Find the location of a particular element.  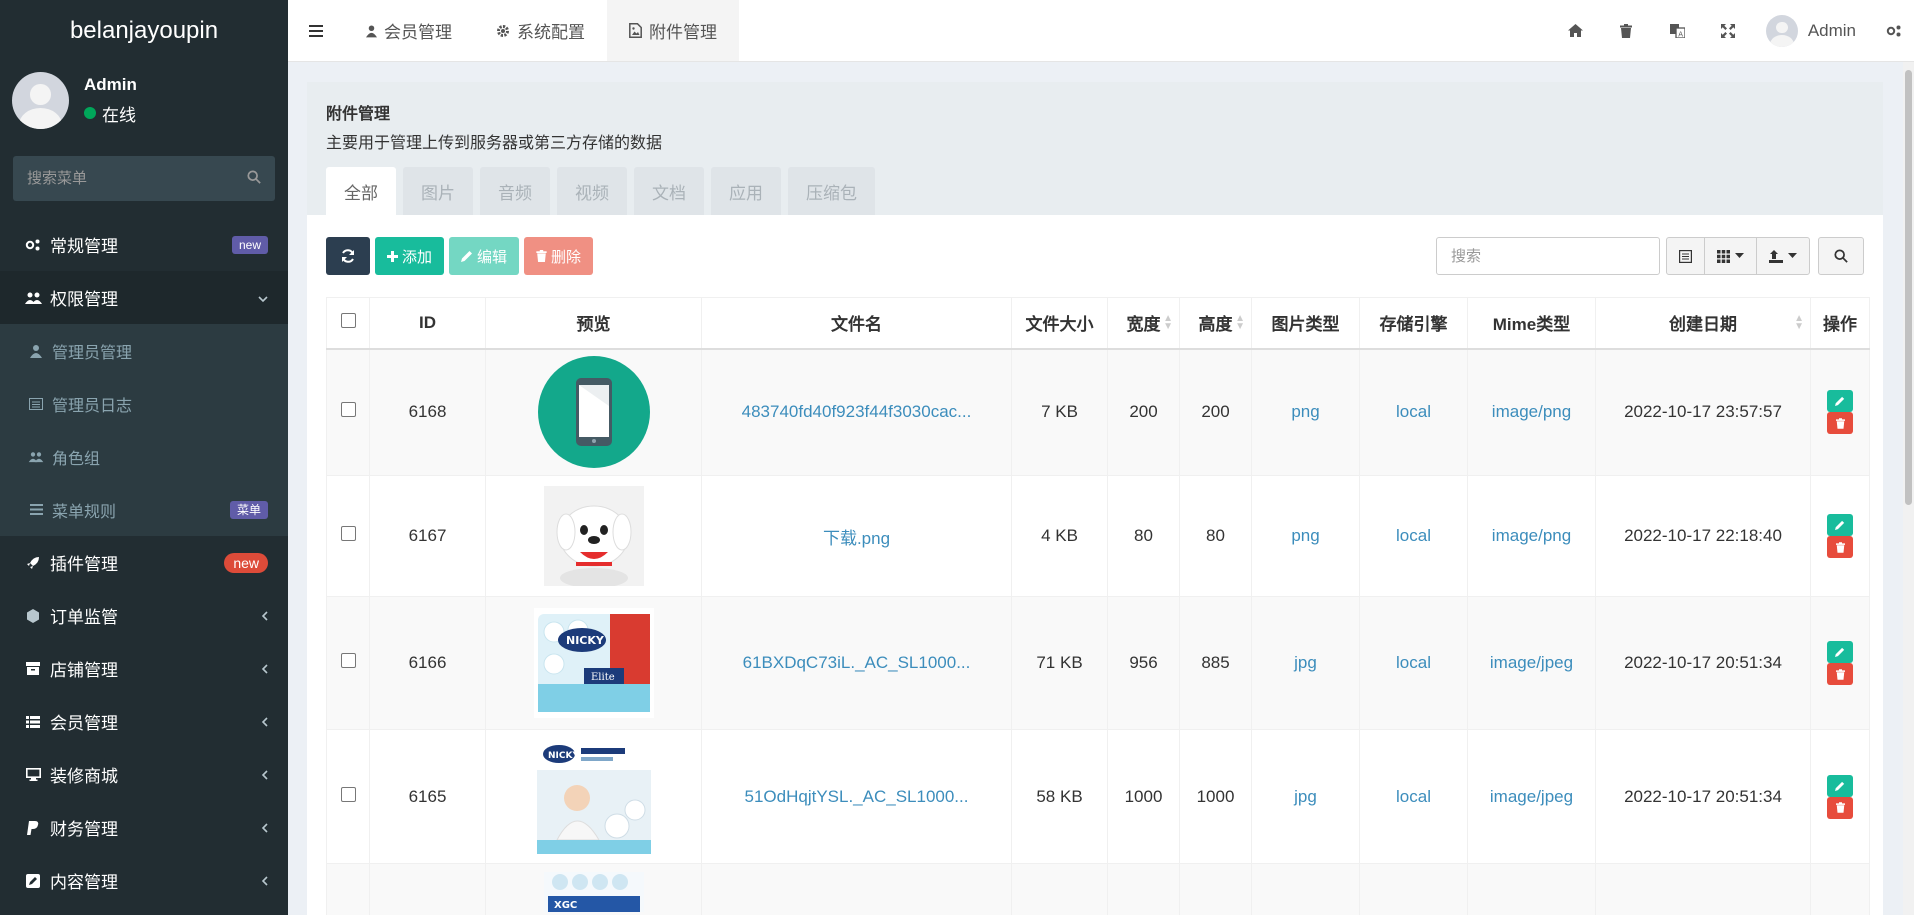

home-button is located at coordinates (1575, 31).